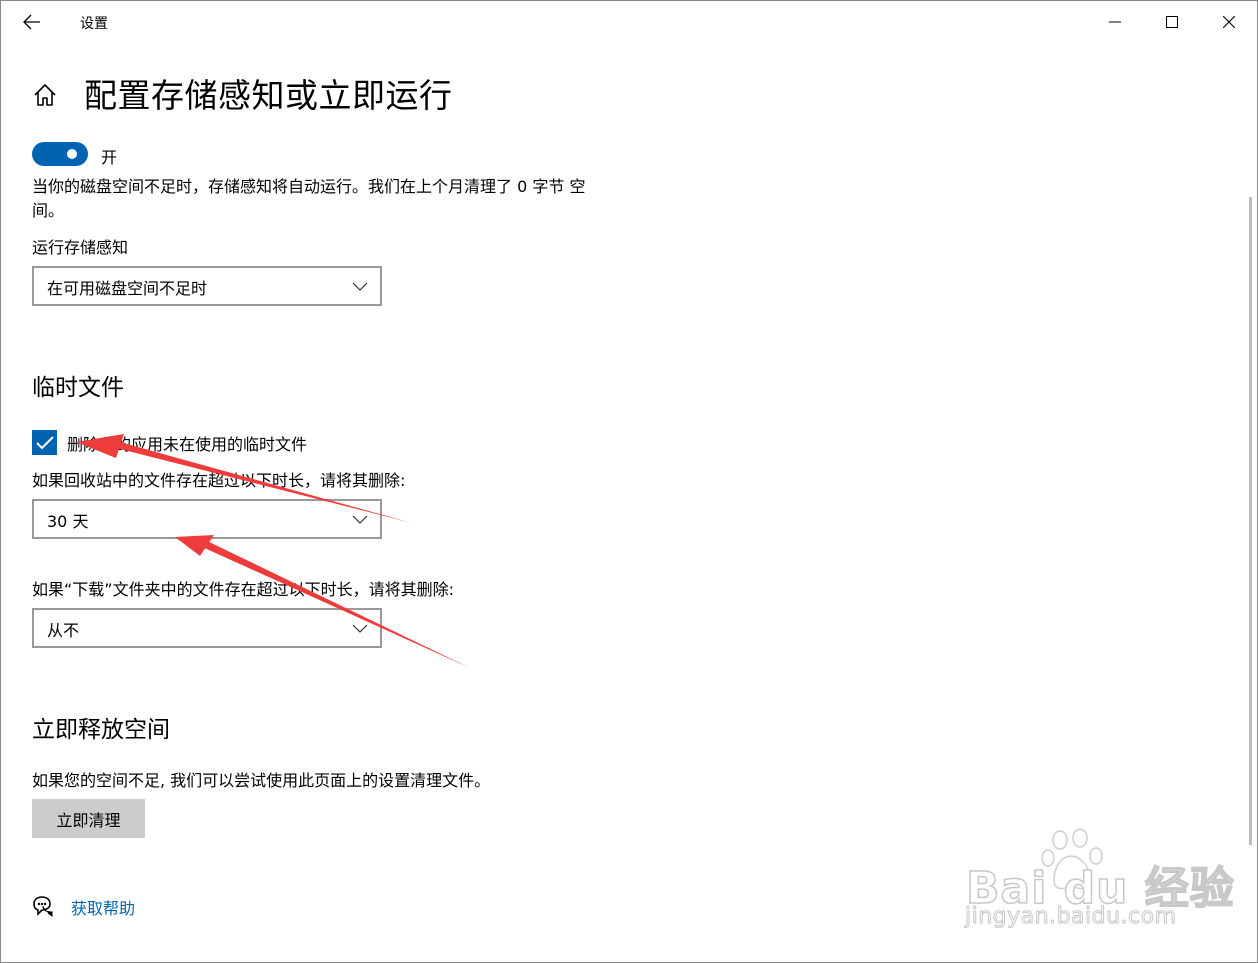  I want to click on close-icon, so click(1229, 22).